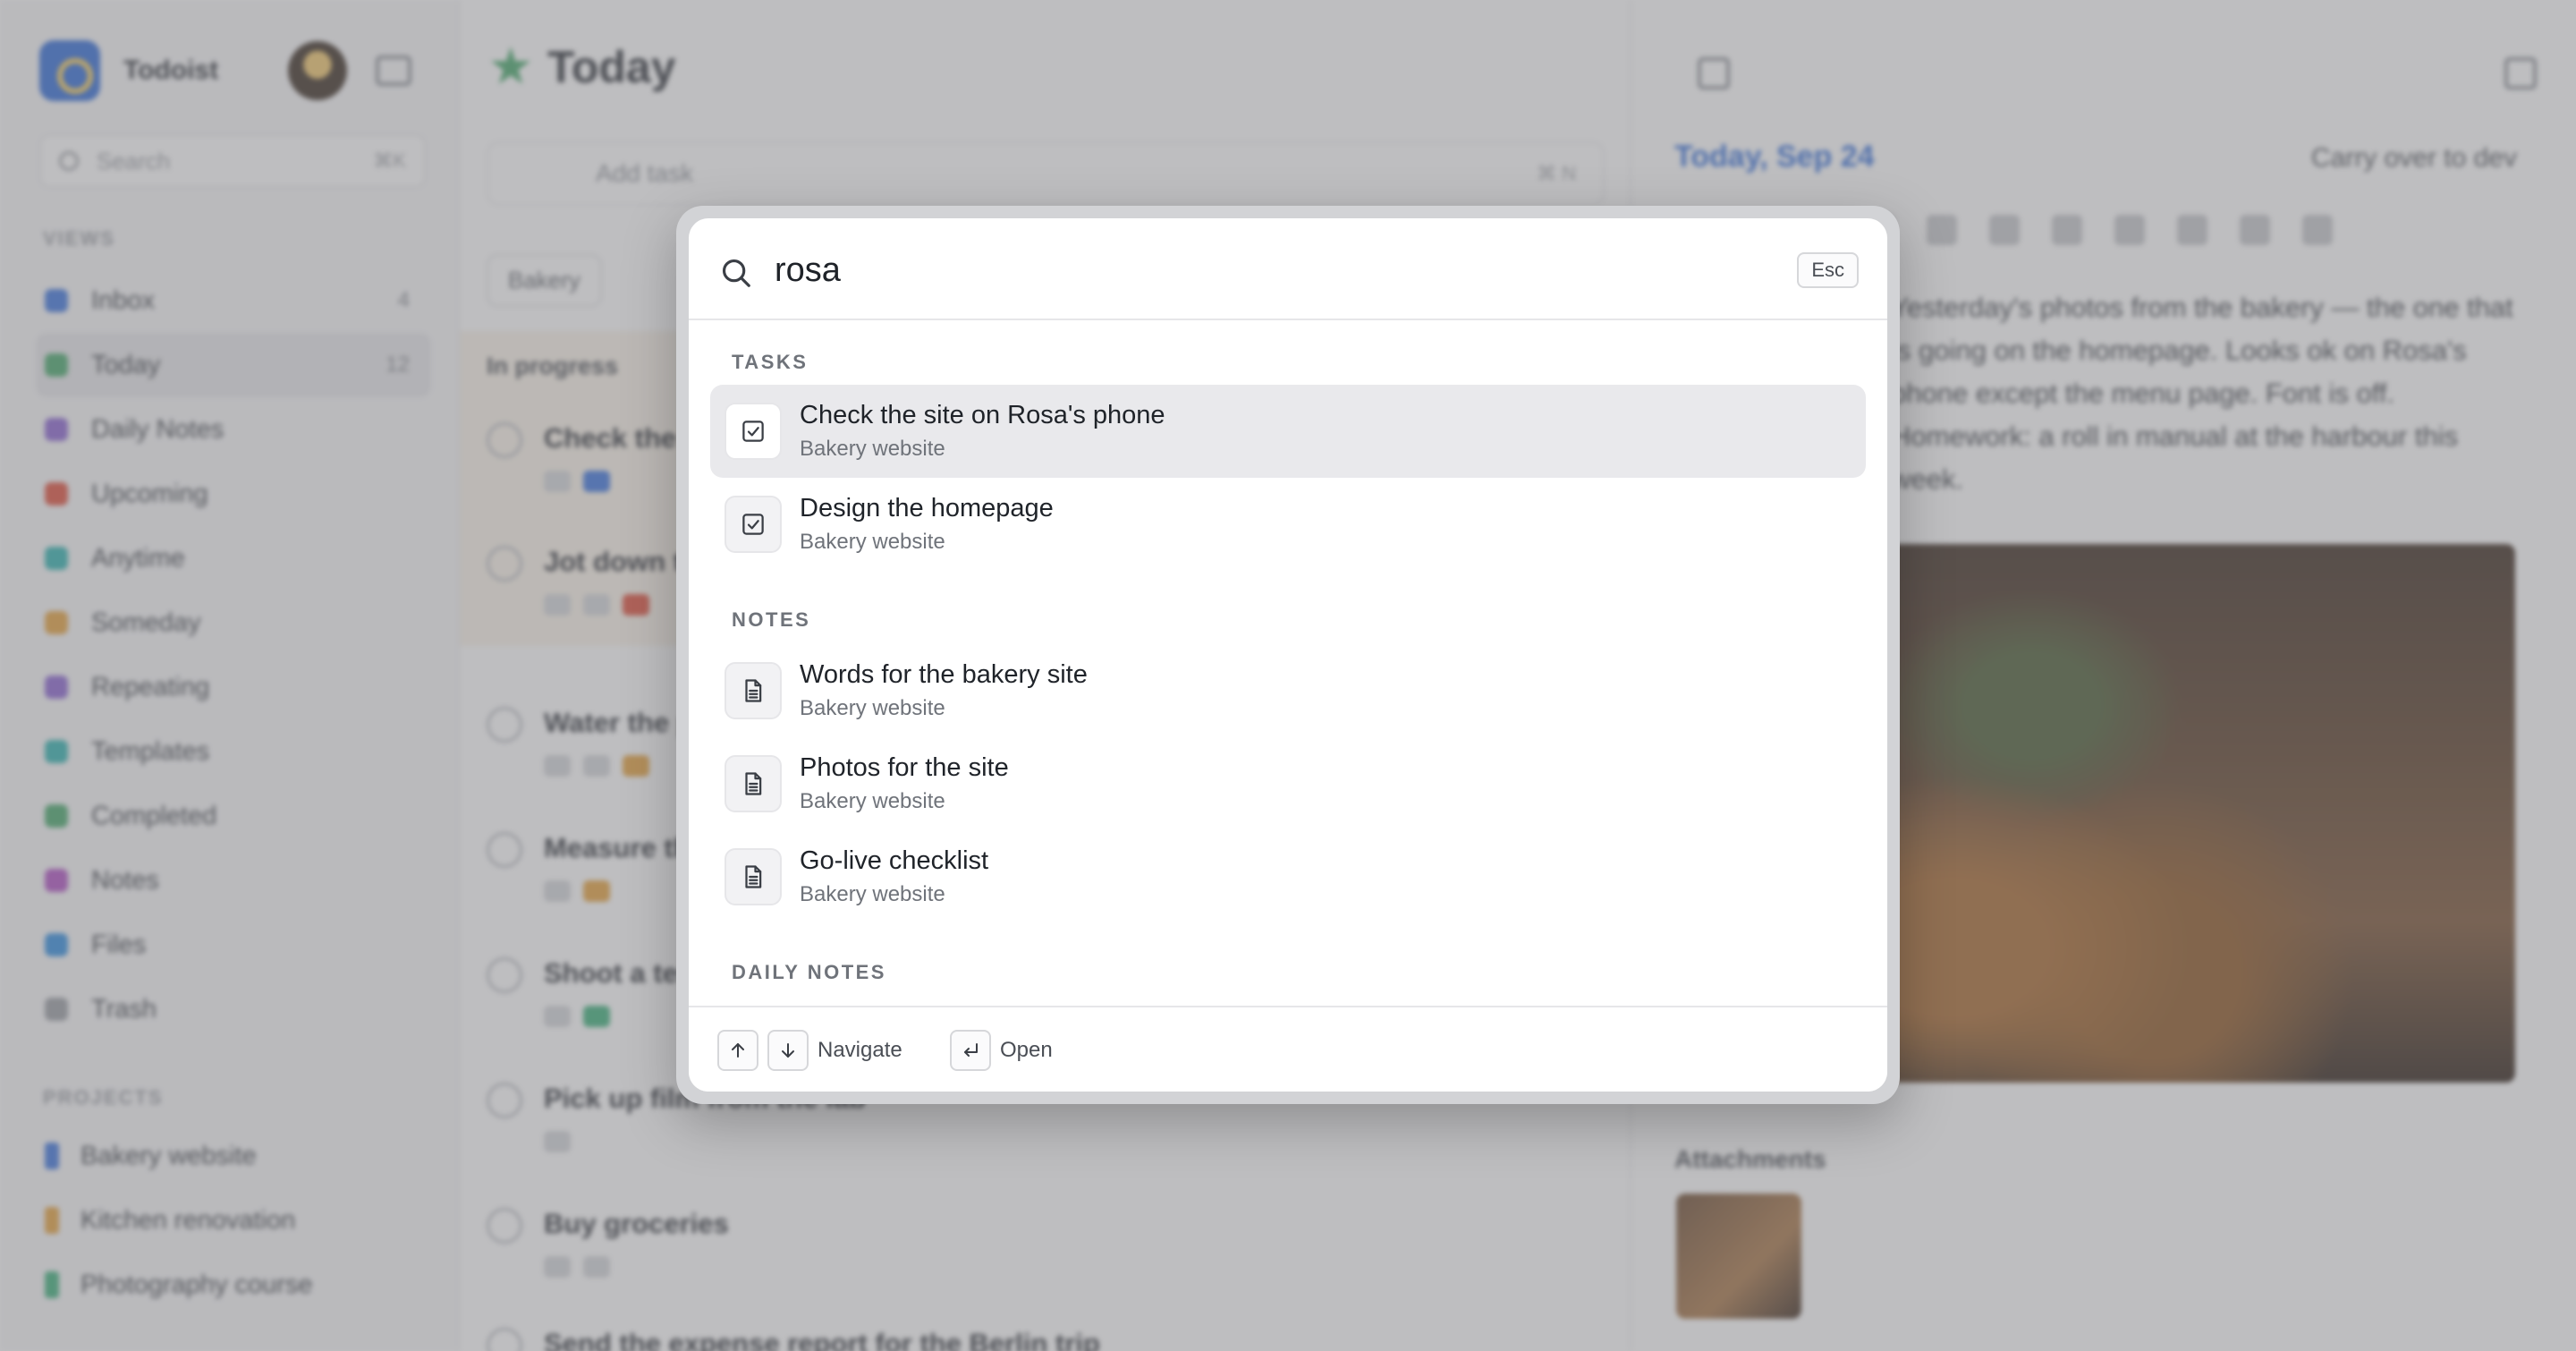  What do you see at coordinates (982, 415) in the screenshot?
I see `result-title: Check the site on Rosa's phone` at bounding box center [982, 415].